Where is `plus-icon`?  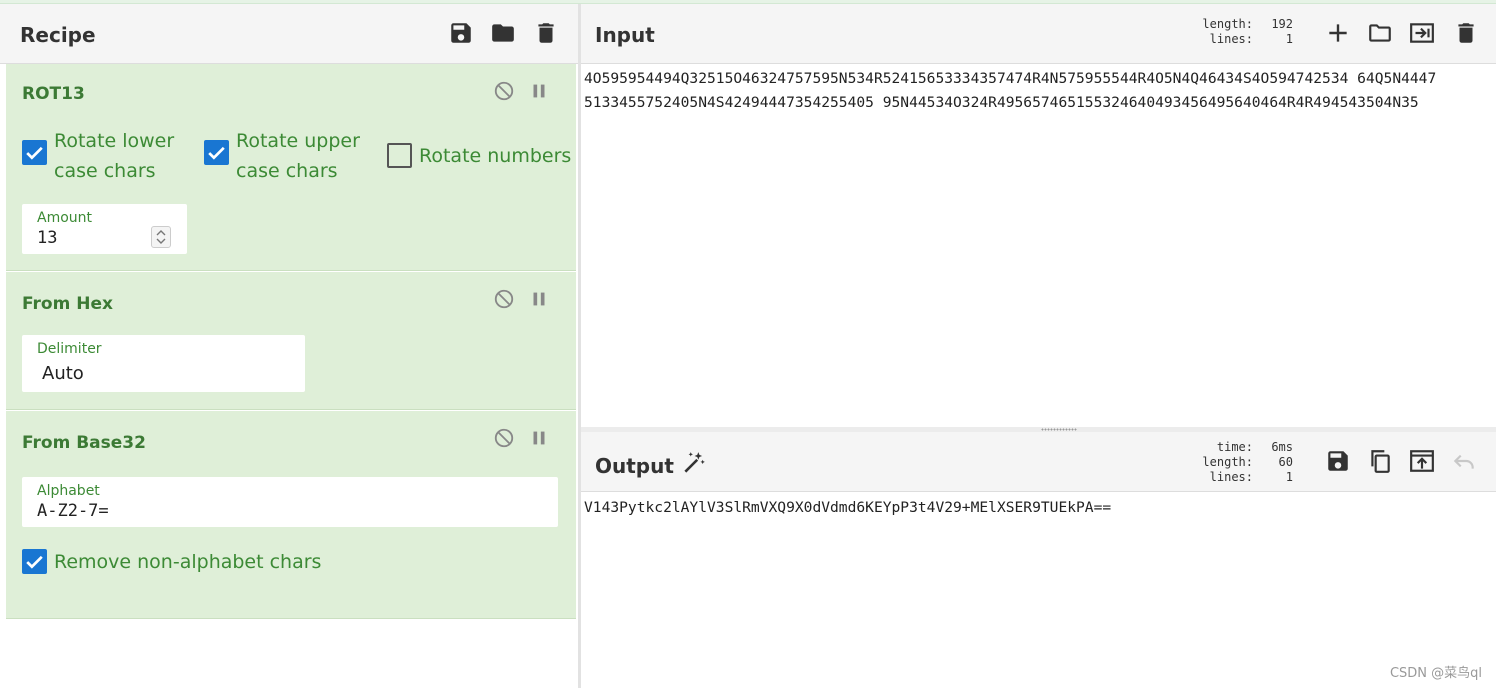
plus-icon is located at coordinates (1338, 33).